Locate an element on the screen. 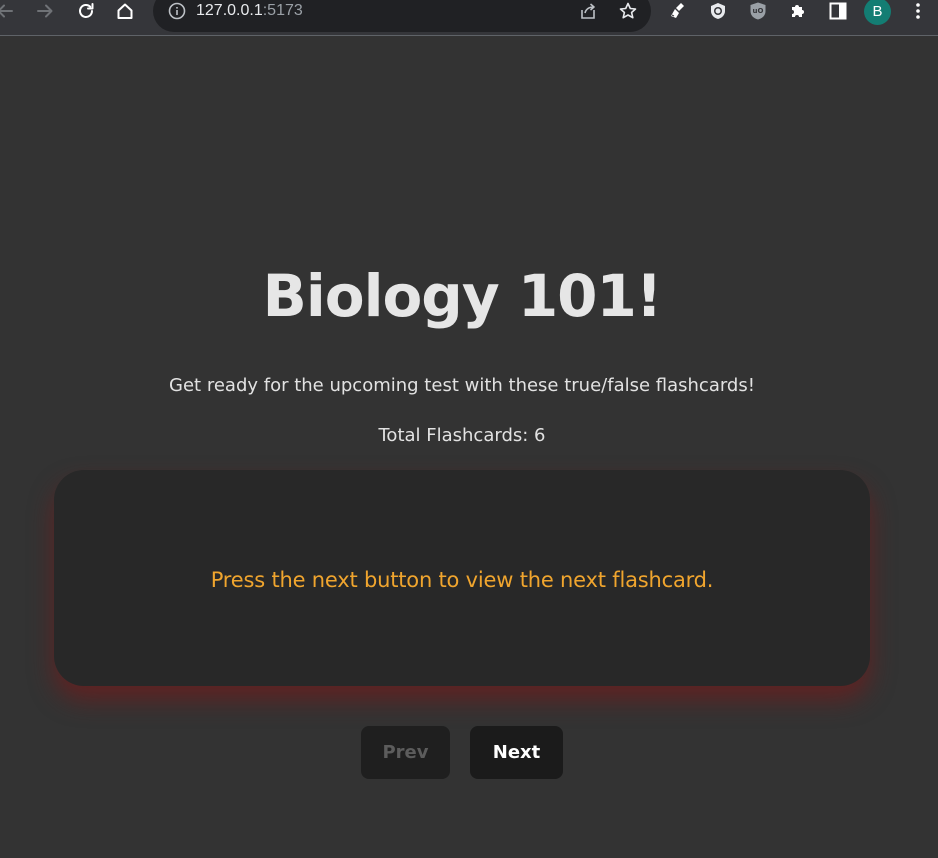 Image resolution: width=938 pixels, height=858 pixels. ublock-extension-icon: uO is located at coordinates (758, 11).